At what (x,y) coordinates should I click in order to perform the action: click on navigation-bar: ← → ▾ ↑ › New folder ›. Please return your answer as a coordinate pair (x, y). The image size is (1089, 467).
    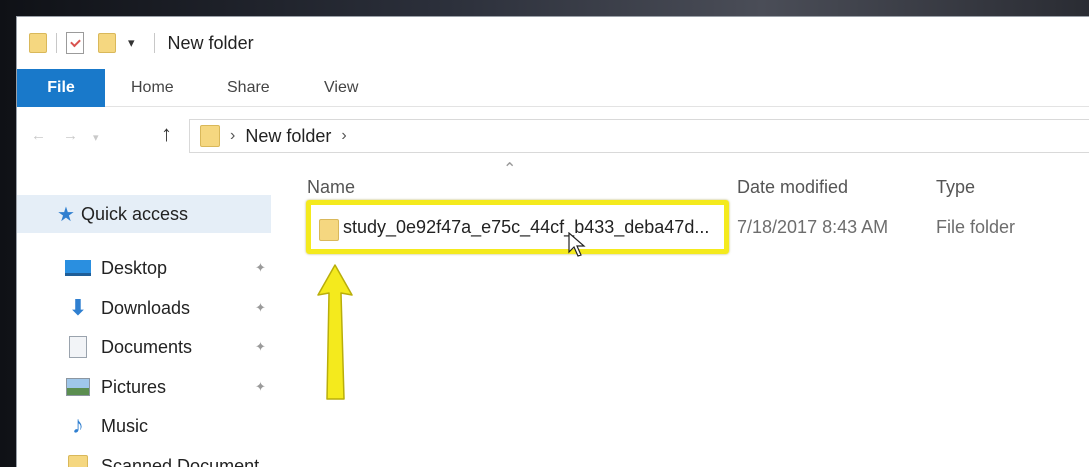
    Looking at the image, I should click on (553, 135).